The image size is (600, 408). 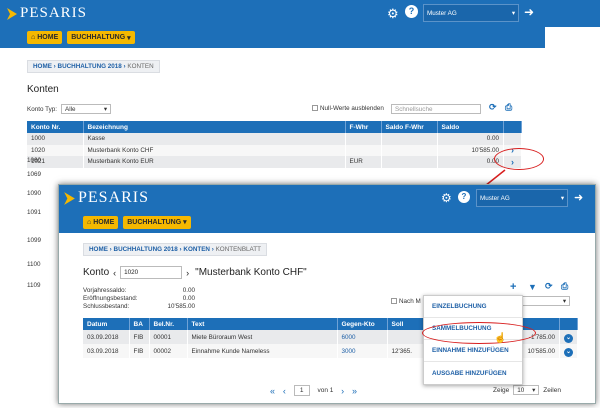 What do you see at coordinates (512, 139) in the screenshot?
I see `chevron-right-icon` at bounding box center [512, 139].